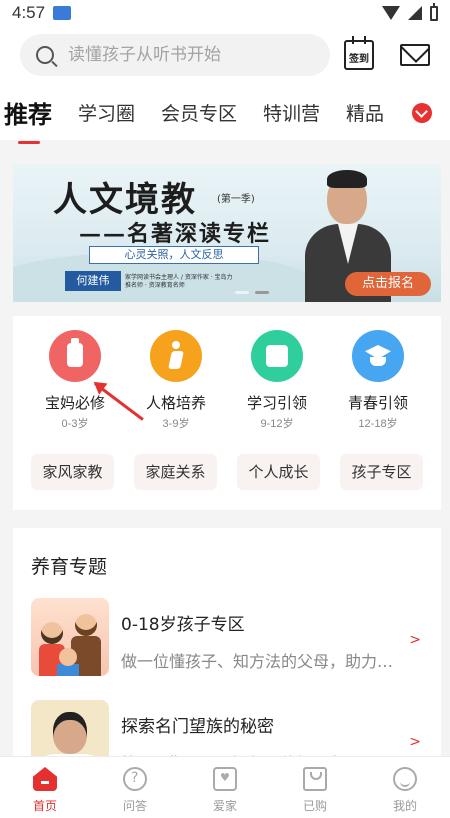 This screenshot has height=818, width=450. What do you see at coordinates (277, 356) in the screenshot?
I see `book-icon` at bounding box center [277, 356].